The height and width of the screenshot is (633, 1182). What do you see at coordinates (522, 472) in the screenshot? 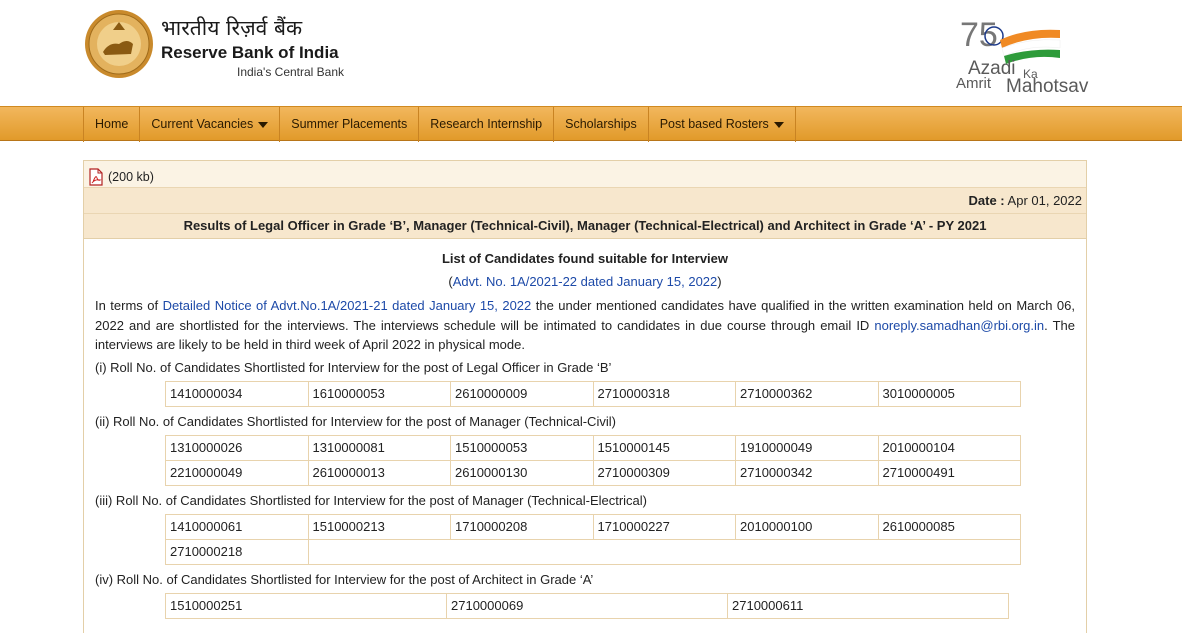
I see `roll-number-cell: 2610000130` at bounding box center [522, 472].